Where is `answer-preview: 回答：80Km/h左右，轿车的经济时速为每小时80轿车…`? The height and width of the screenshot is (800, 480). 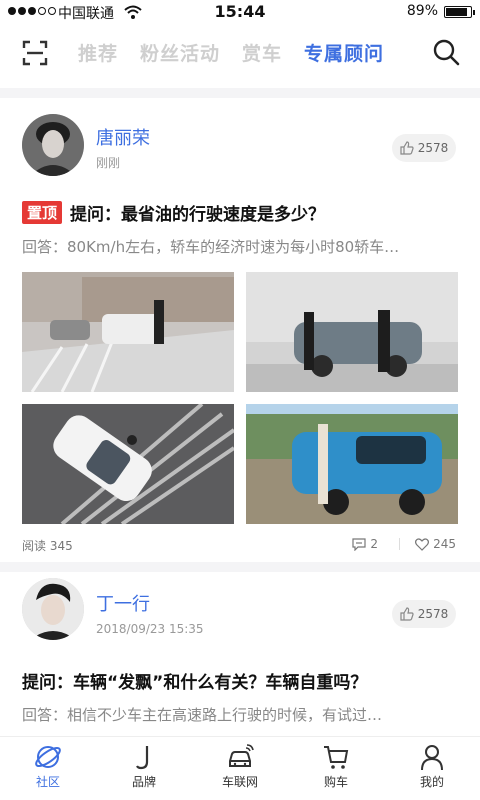
answer-preview: 回答：80Km/h左右，轿车的经济时速为每小时80轿车… is located at coordinates (242, 246).